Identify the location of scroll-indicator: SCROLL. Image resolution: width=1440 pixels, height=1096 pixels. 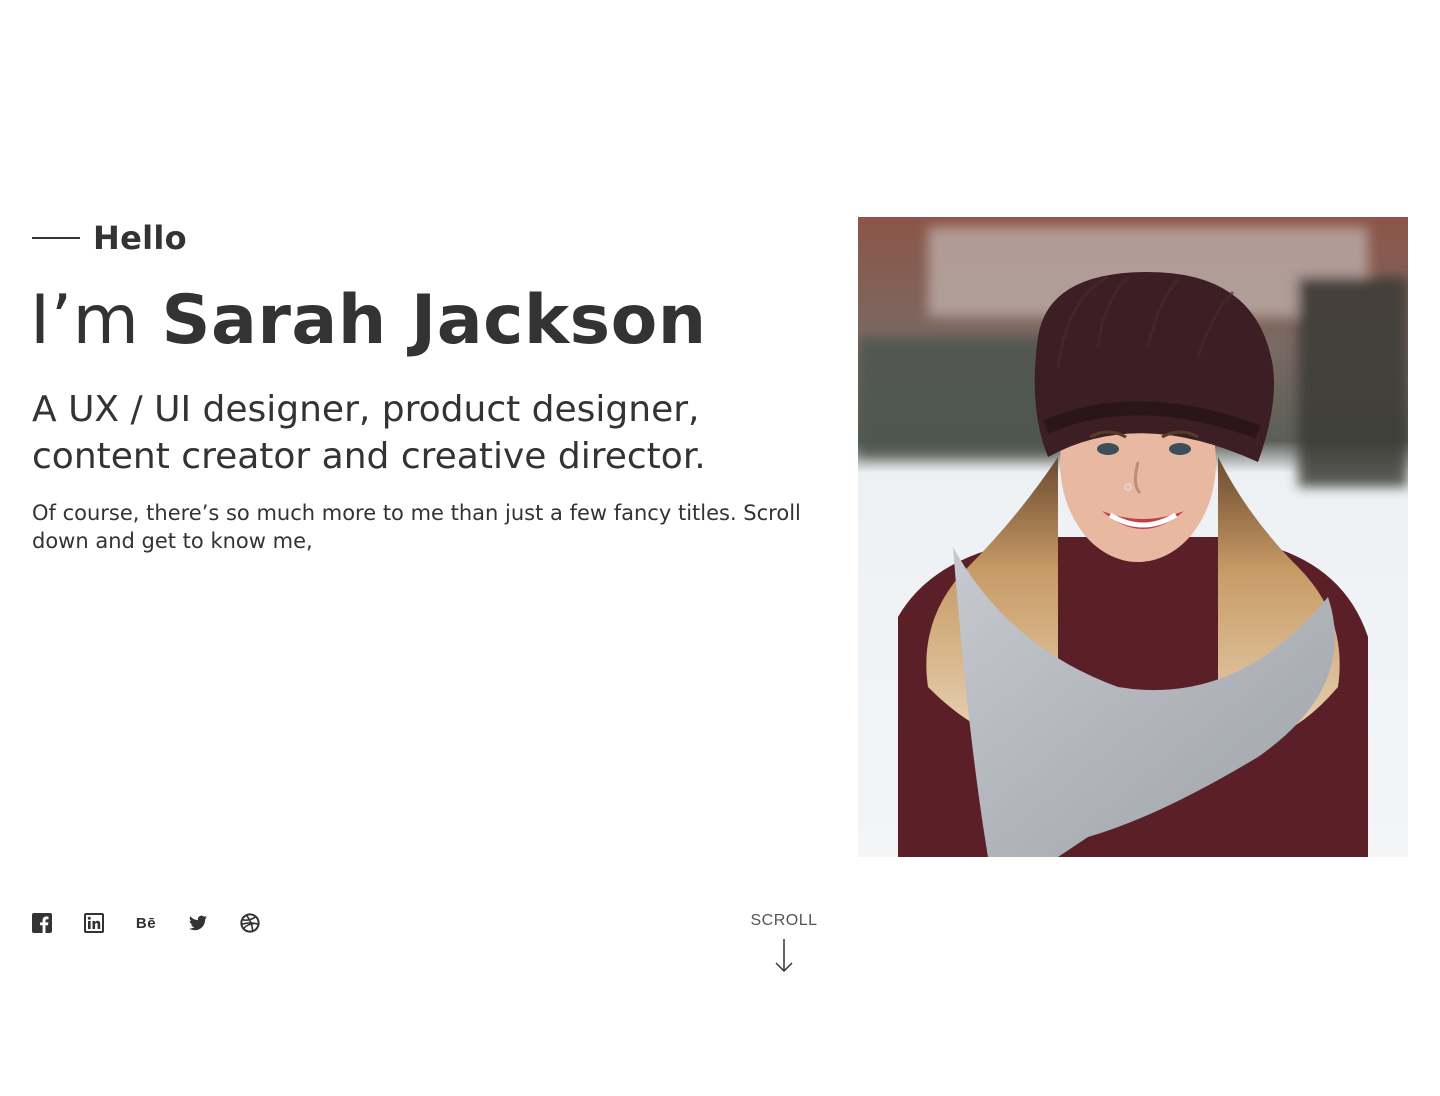
(784, 943).